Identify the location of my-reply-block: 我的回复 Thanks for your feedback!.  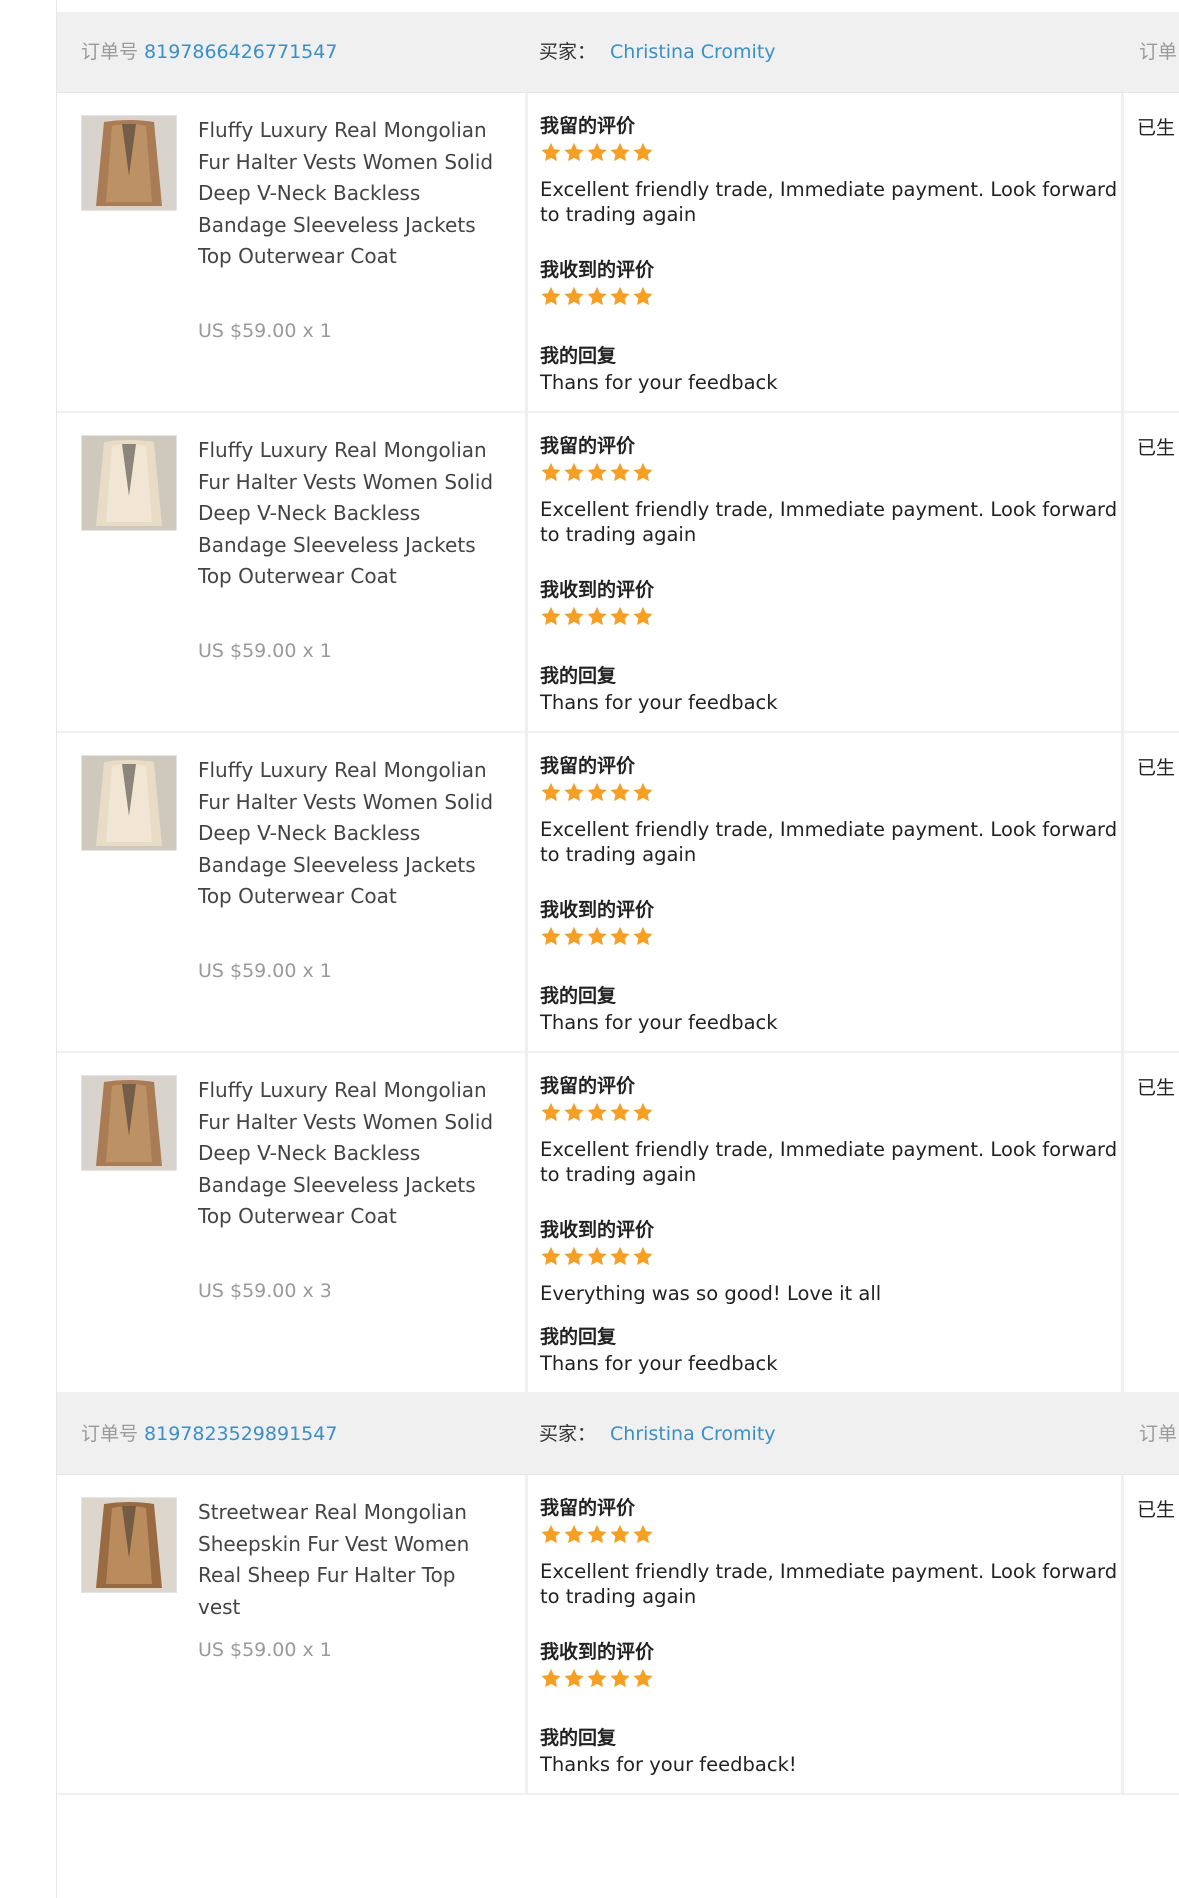
(840, 1750).